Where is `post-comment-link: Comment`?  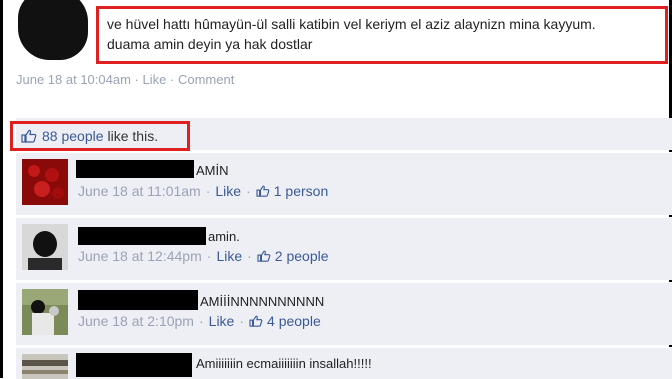 post-comment-link: Comment is located at coordinates (206, 79).